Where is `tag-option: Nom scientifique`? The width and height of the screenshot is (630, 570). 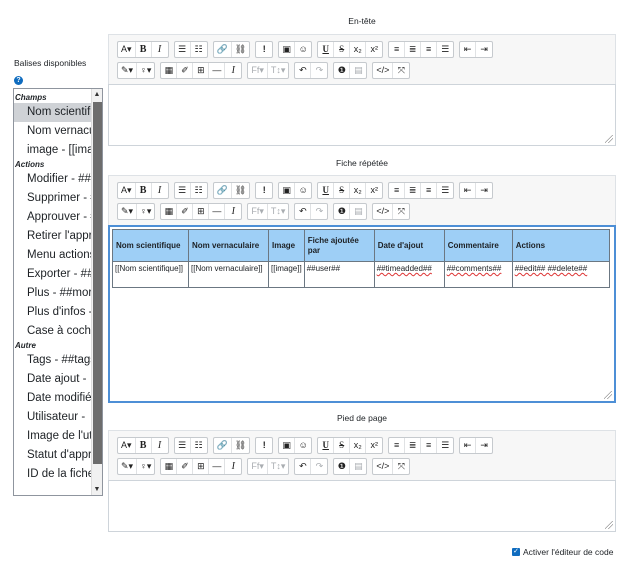 tag-option: Nom scientifique is located at coordinates (54, 112).